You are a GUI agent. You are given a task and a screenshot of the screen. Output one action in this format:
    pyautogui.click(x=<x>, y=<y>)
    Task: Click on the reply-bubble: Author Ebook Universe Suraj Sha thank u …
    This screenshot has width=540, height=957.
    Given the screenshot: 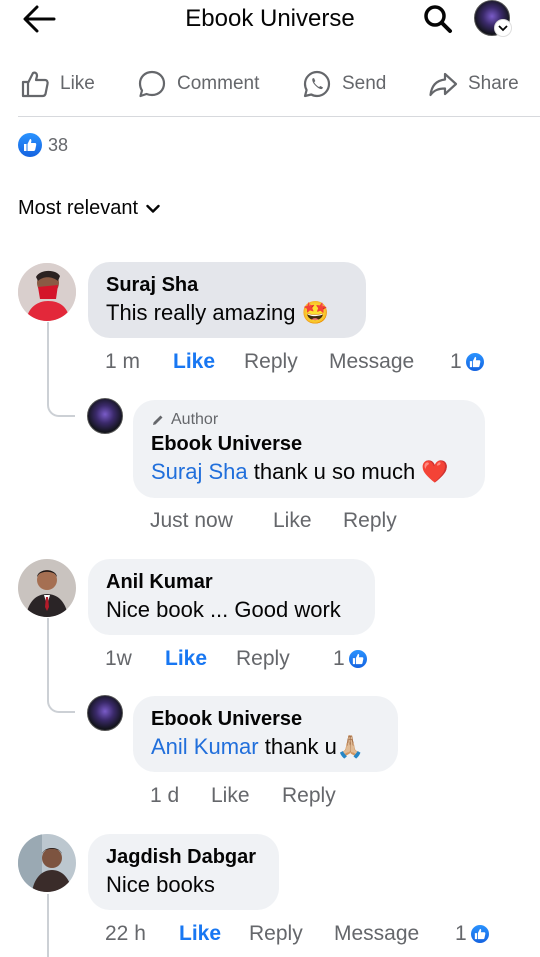 What is the action you would take?
    pyautogui.click(x=309, y=449)
    